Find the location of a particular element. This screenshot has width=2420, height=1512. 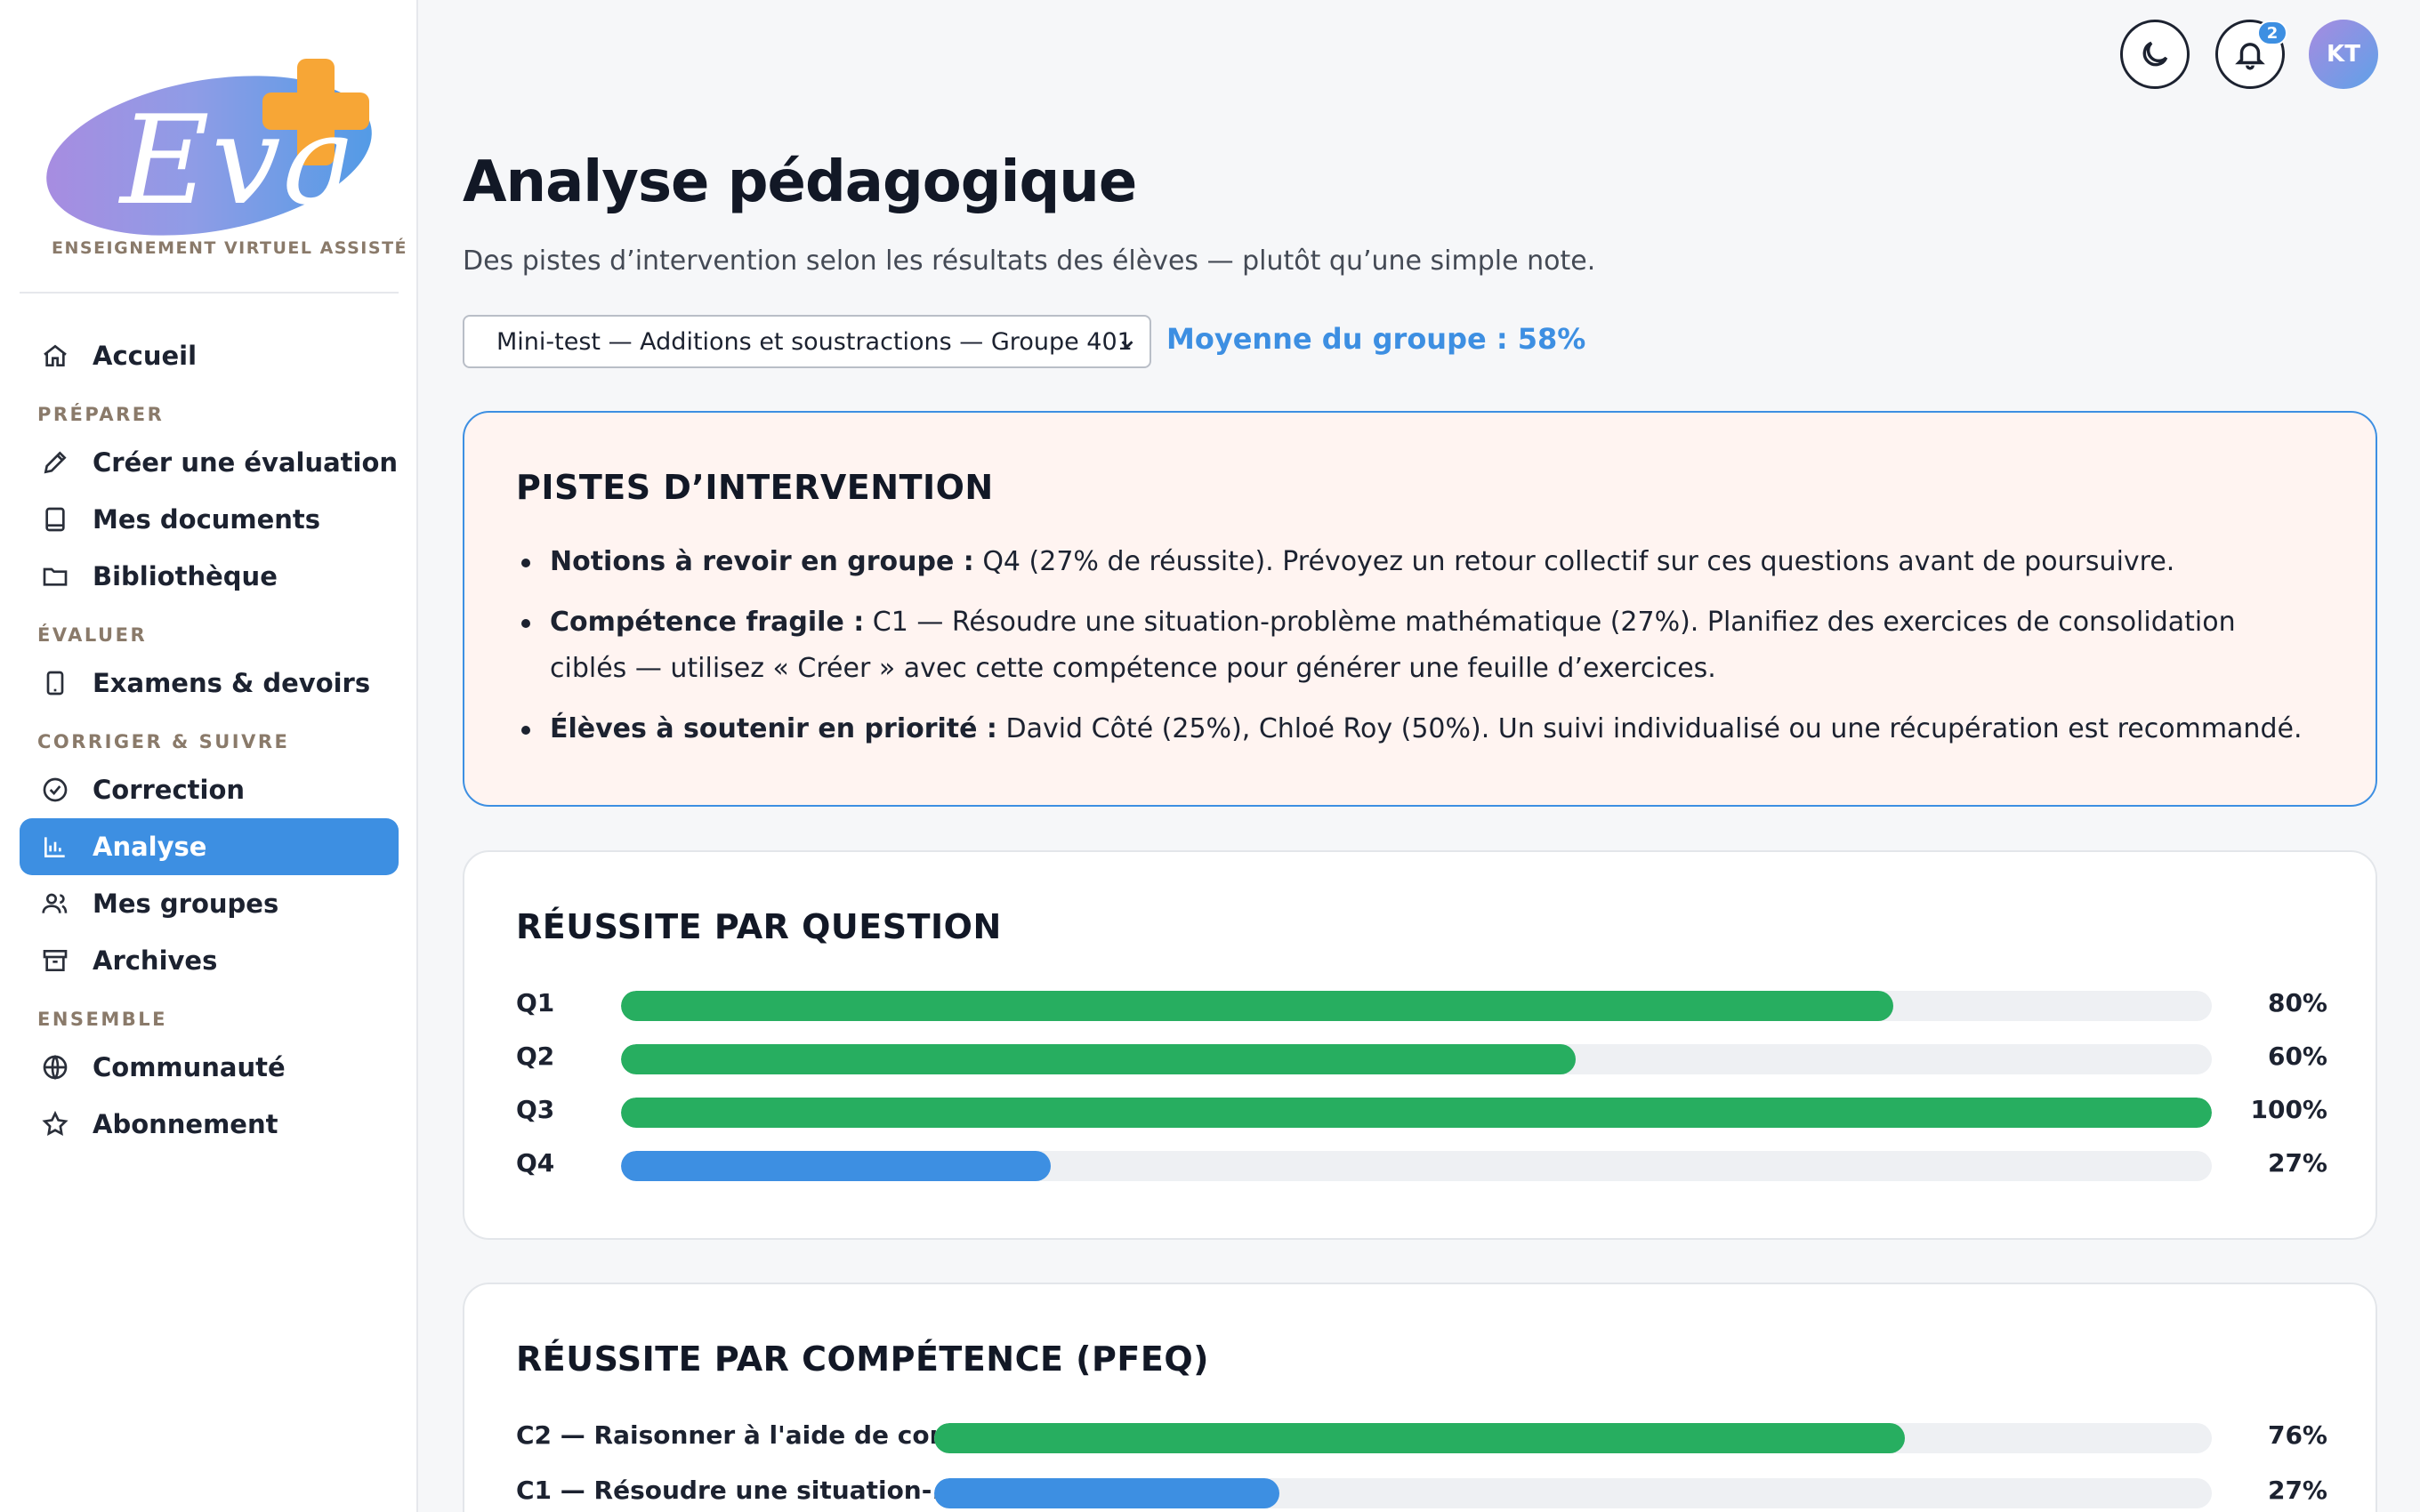

sidebar-item-analyse: Analyse is located at coordinates (209, 847).